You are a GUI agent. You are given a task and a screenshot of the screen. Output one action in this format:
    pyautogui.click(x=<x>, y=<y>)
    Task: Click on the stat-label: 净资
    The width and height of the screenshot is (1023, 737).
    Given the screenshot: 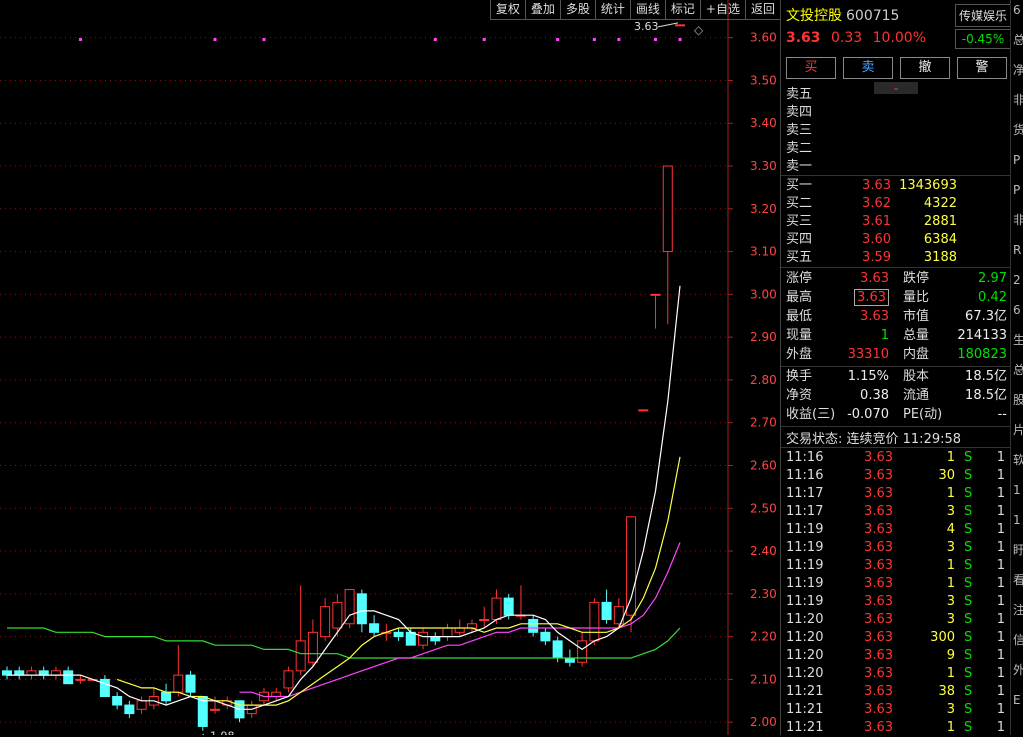 What is the action you would take?
    pyautogui.click(x=799, y=395)
    